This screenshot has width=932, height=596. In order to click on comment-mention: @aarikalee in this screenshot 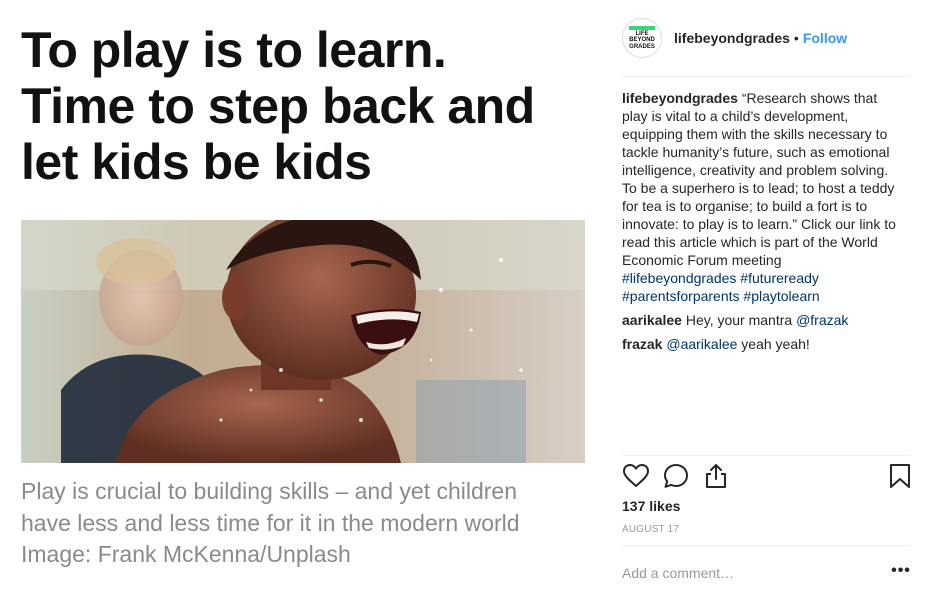, I will do `click(701, 344)`.